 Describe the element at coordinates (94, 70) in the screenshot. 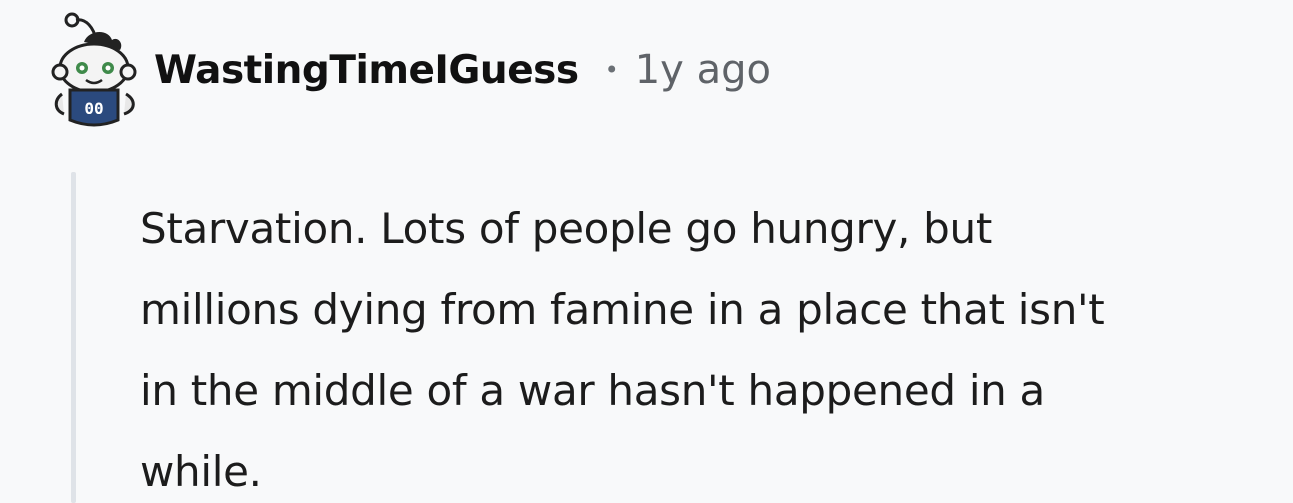

I see `snoo-avatar-icon: 00` at that location.